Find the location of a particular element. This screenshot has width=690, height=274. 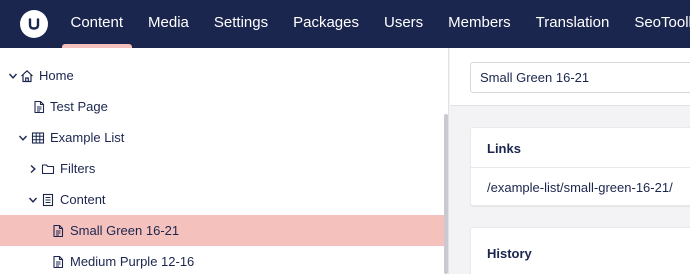

section-tab-users: Users is located at coordinates (403, 24).